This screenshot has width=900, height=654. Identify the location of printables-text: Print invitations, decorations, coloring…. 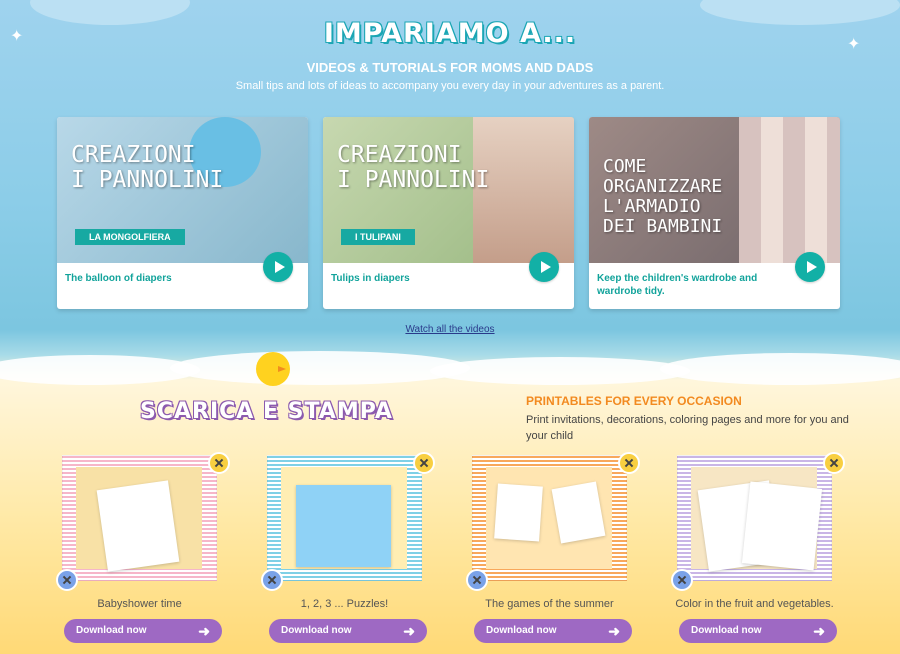
(687, 428).